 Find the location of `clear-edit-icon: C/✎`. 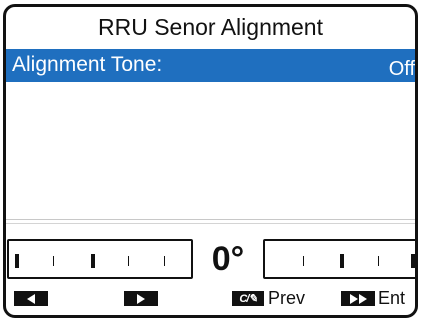

clear-edit-icon: C/✎ is located at coordinates (248, 299).